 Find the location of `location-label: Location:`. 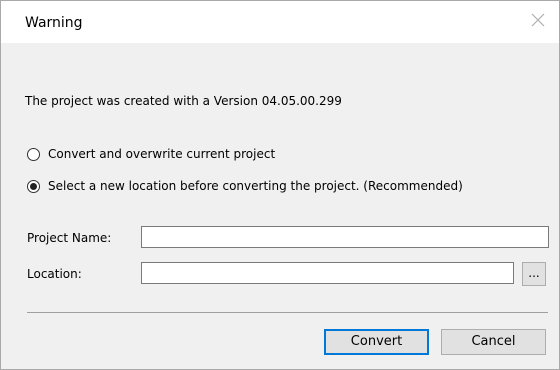

location-label: Location: is located at coordinates (54, 274).